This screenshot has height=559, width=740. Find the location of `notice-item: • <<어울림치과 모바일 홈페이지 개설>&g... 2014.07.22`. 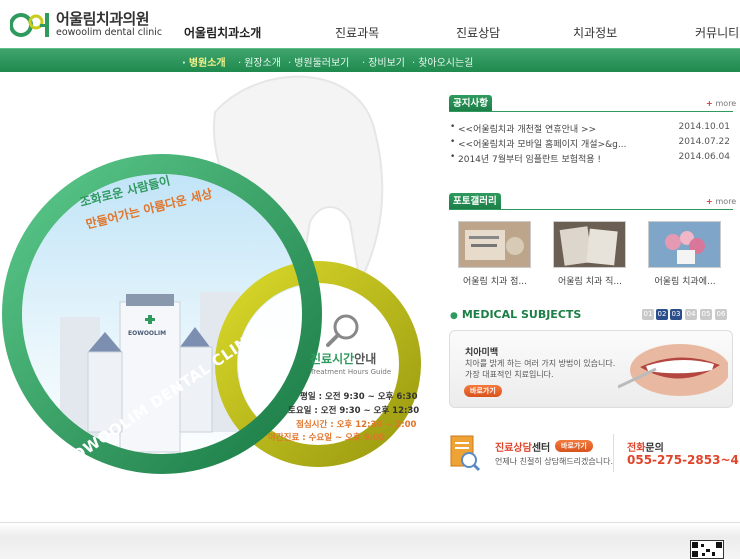

notice-item: • <<어울림치과 모바일 홈페이지 개설>&g... 2014.07.22 is located at coordinates (590, 144).